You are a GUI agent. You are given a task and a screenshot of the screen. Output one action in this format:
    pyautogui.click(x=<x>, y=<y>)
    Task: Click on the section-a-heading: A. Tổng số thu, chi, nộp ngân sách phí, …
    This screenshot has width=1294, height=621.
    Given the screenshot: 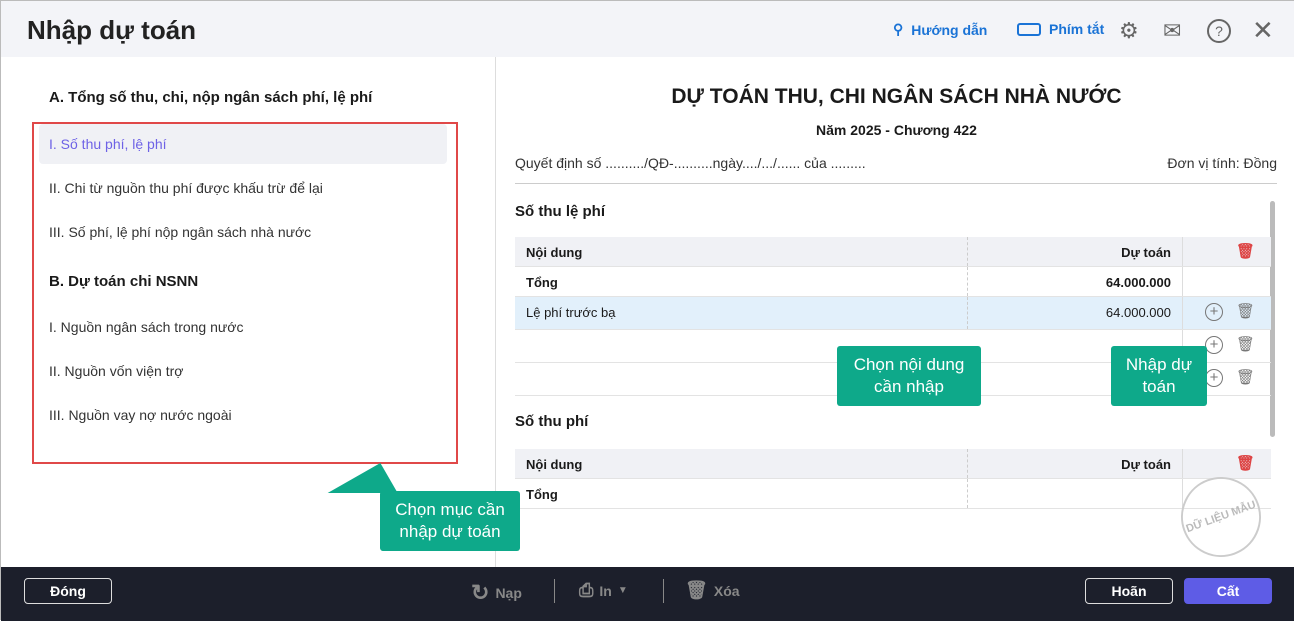 What is the action you would take?
    pyautogui.click(x=211, y=97)
    